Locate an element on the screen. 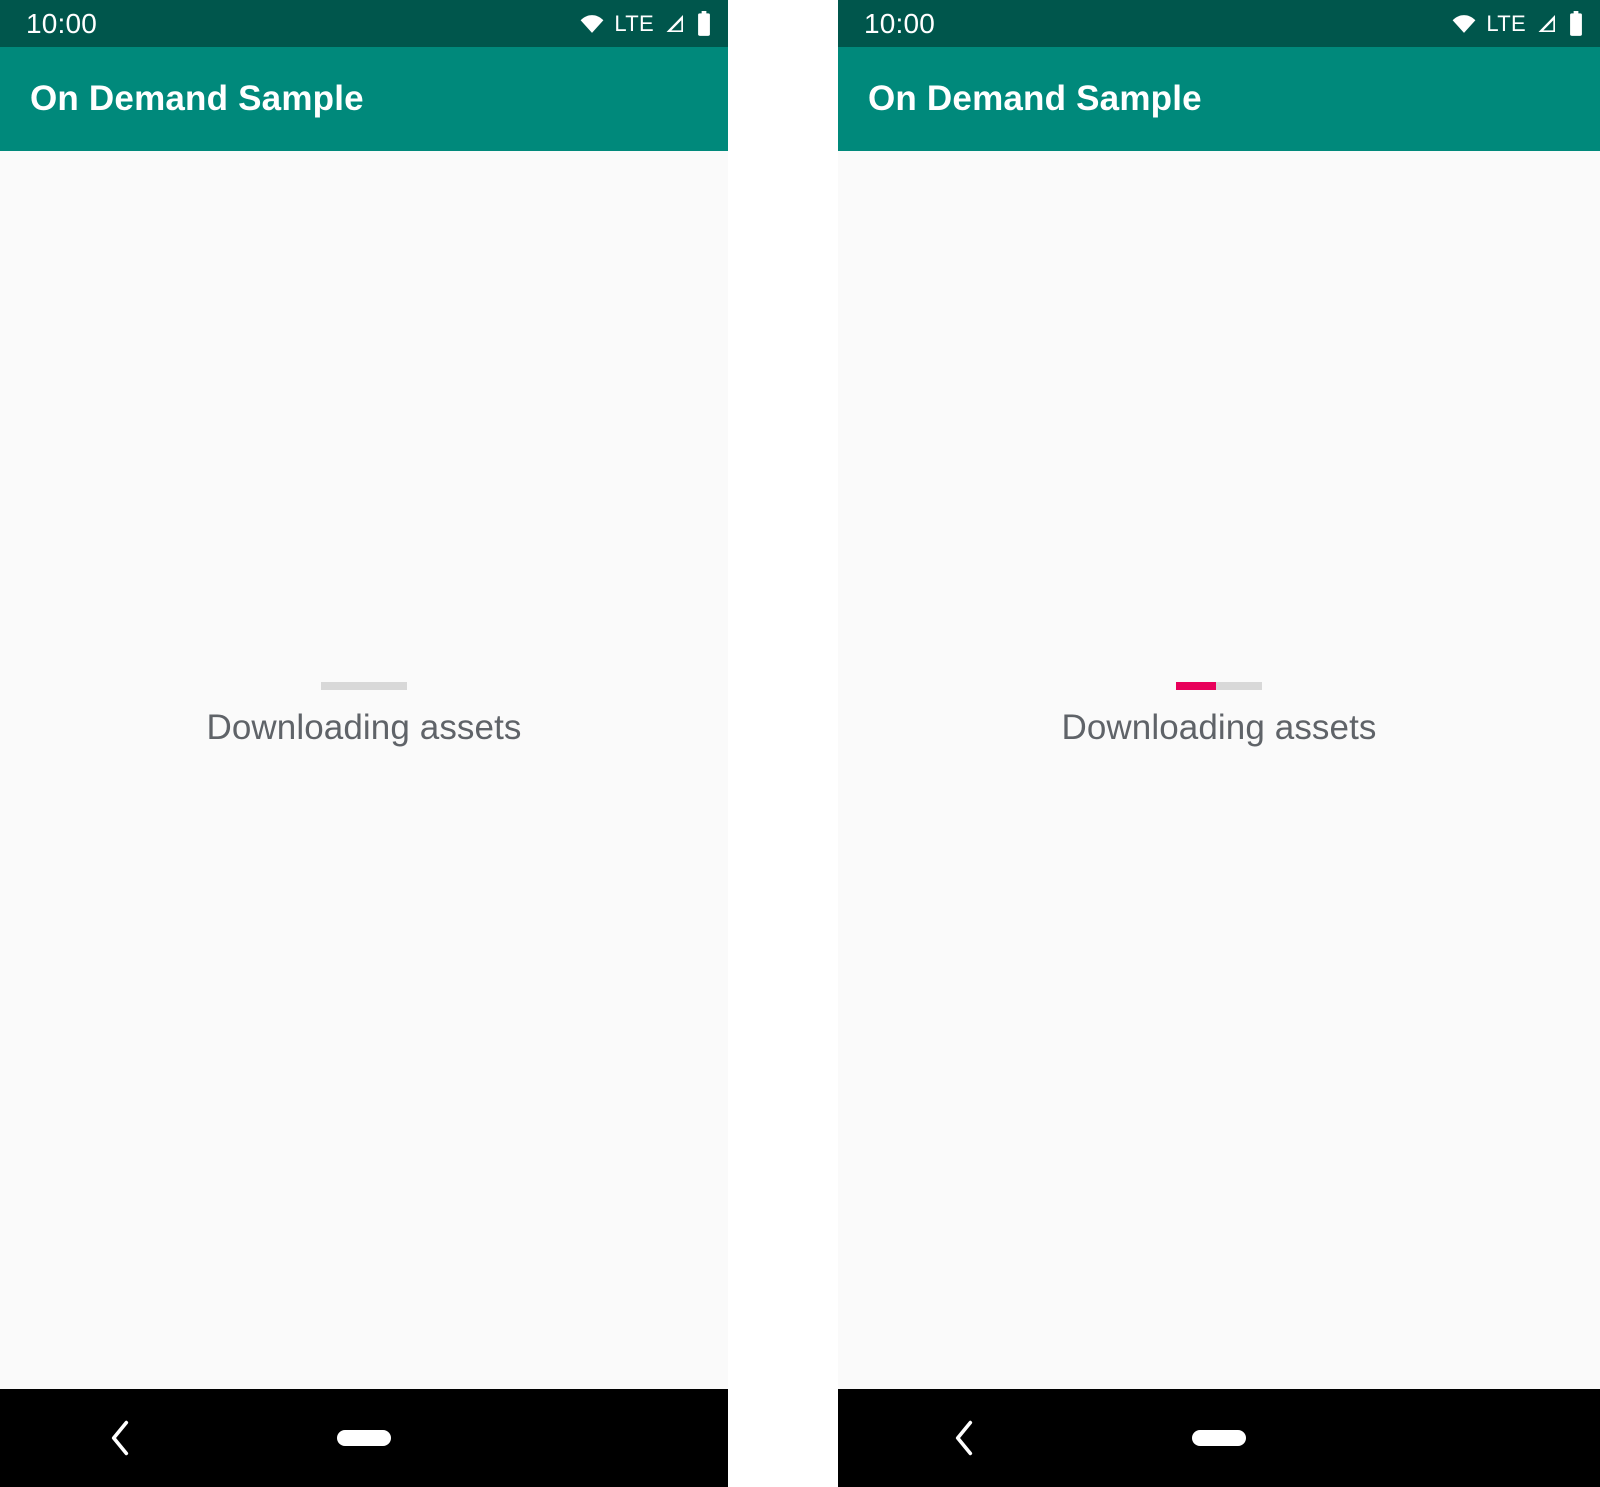 This screenshot has height=1487, width=1600. download-progress-fill is located at coordinates (1196, 686).